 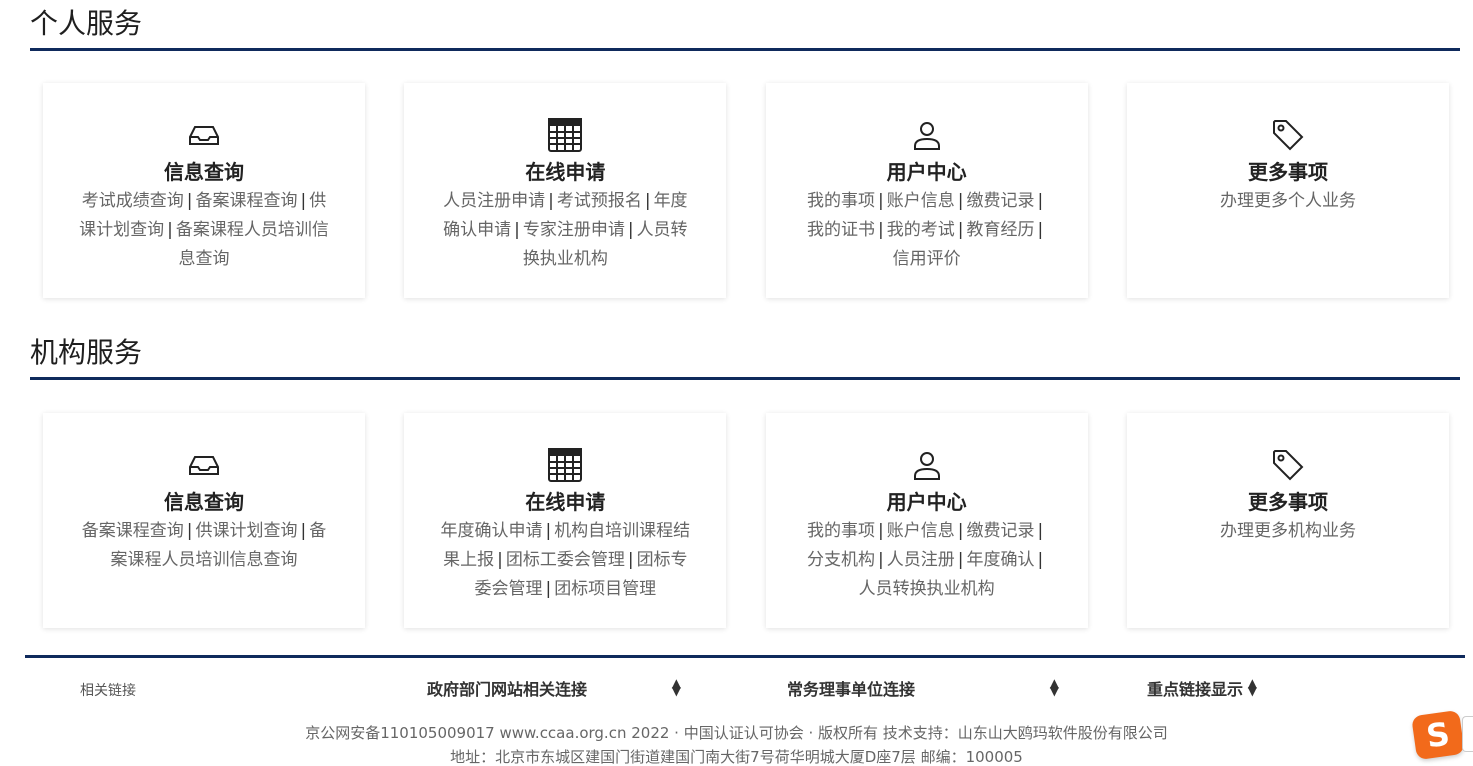 I want to click on service-link: 我的证书, so click(x=841, y=230).